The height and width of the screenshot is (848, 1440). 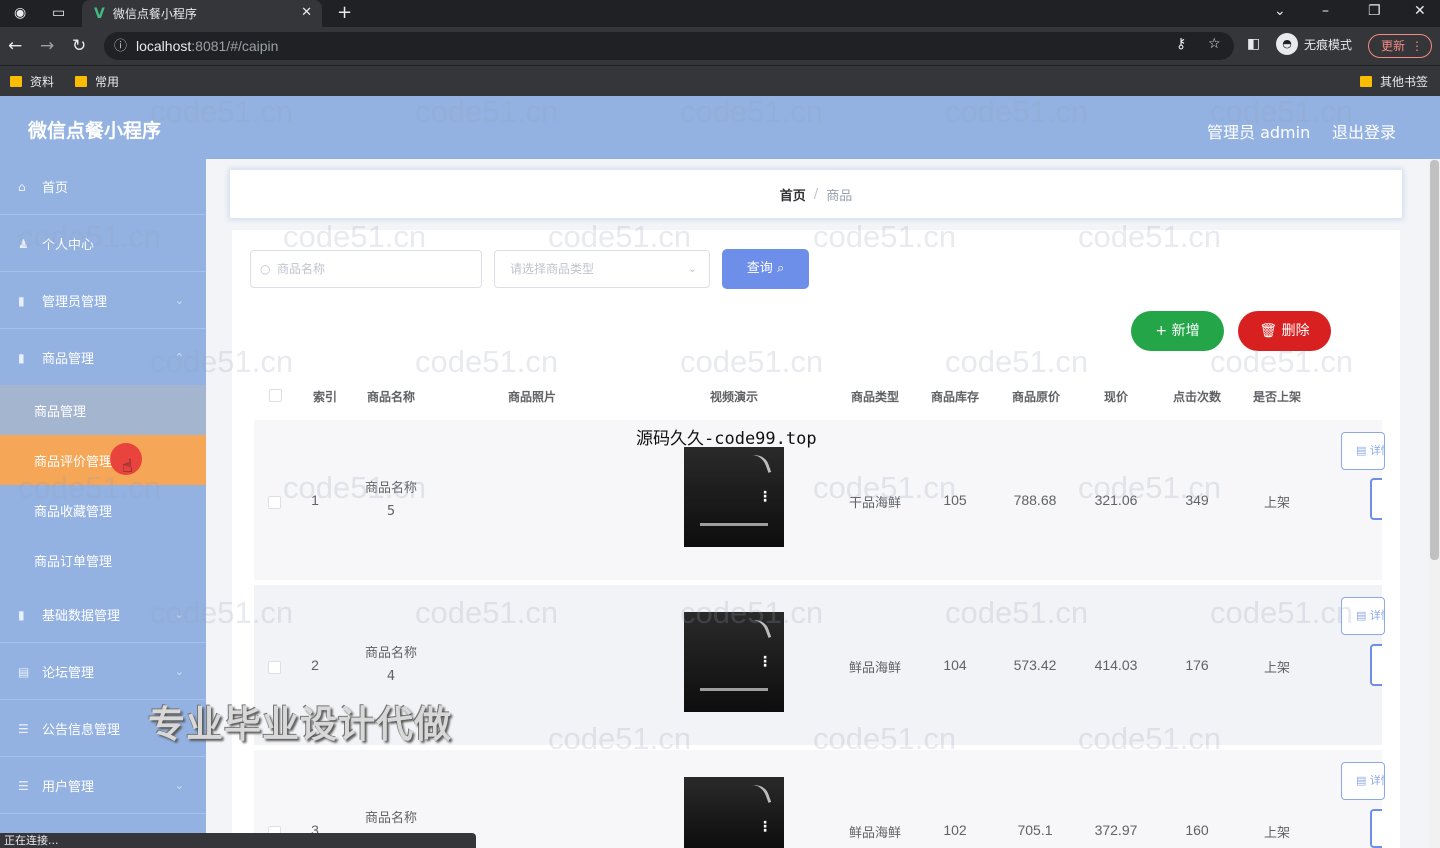 I want to click on minimize-icon: –, so click(x=1325, y=11).